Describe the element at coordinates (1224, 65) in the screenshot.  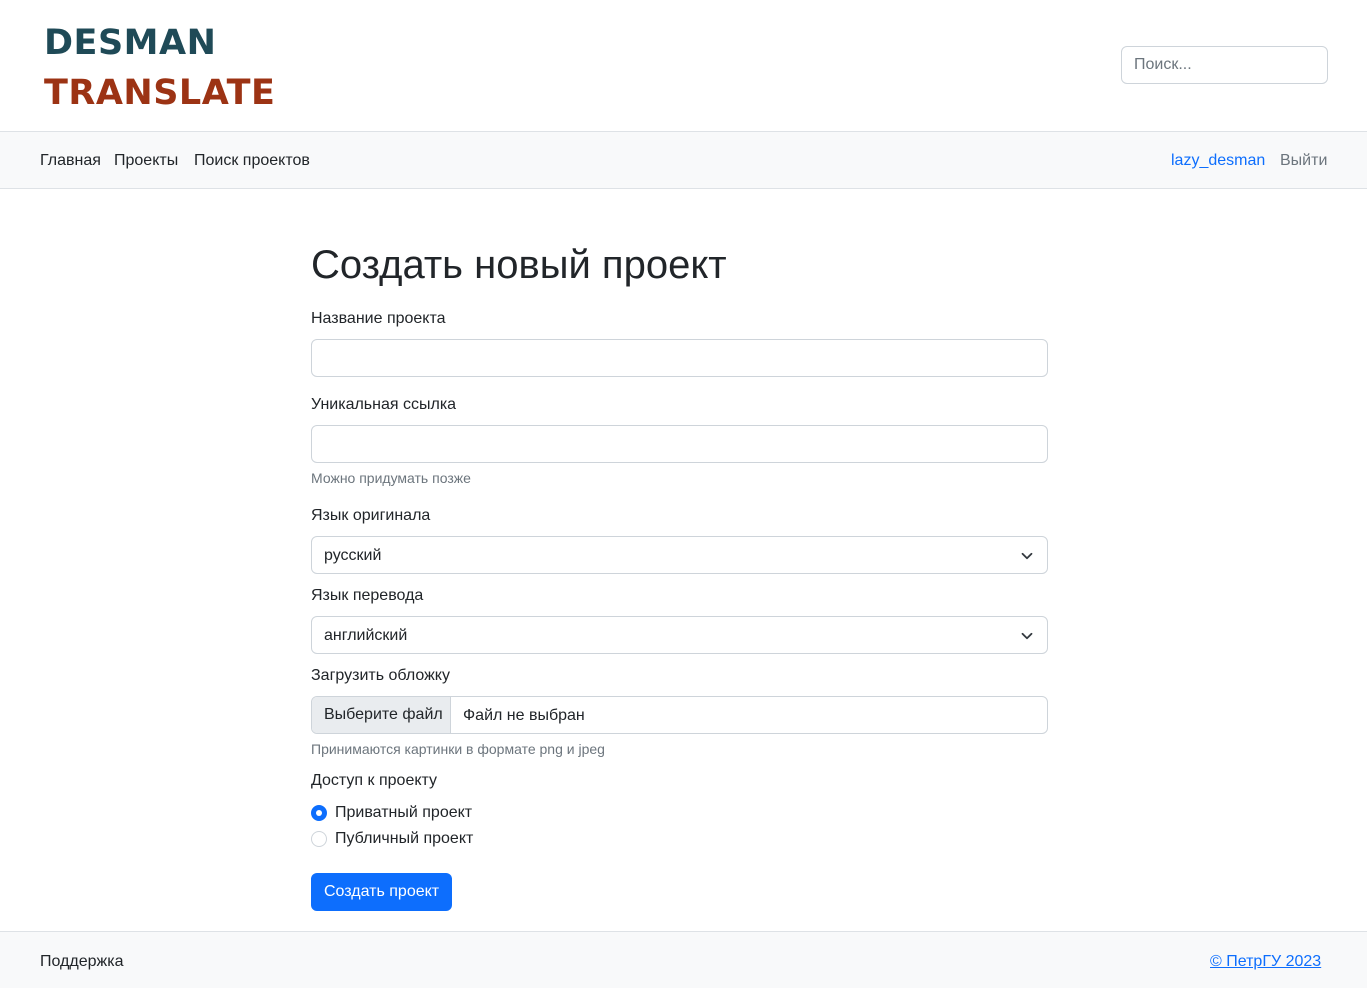
I see `search-input` at that location.